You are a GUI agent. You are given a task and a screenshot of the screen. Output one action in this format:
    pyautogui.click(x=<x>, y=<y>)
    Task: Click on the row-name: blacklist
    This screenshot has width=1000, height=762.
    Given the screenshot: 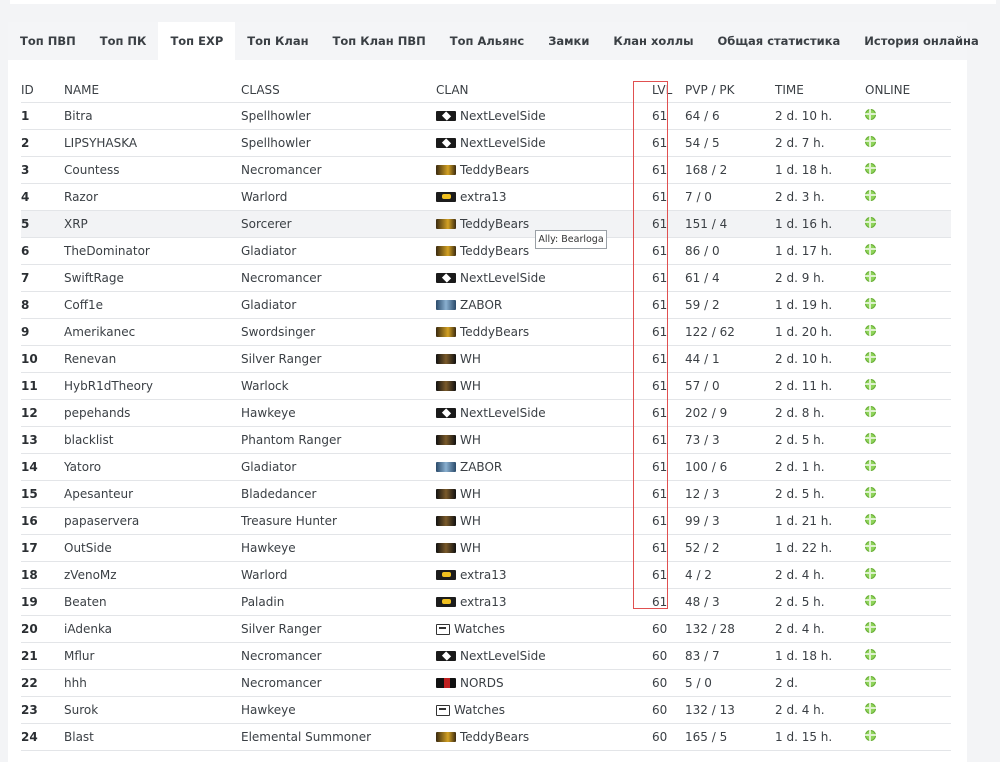 What is the action you would take?
    pyautogui.click(x=152, y=440)
    